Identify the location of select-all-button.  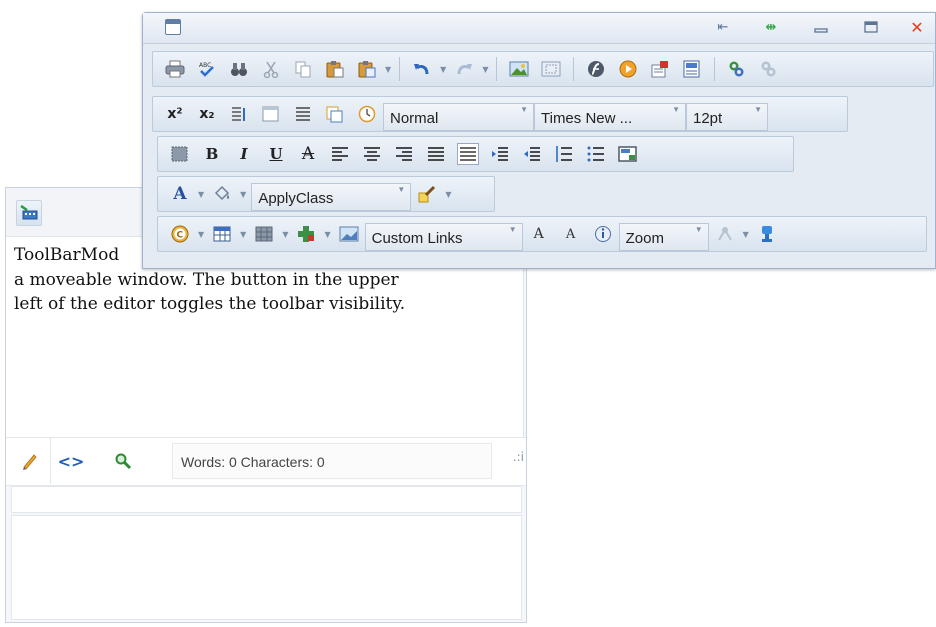
(180, 154).